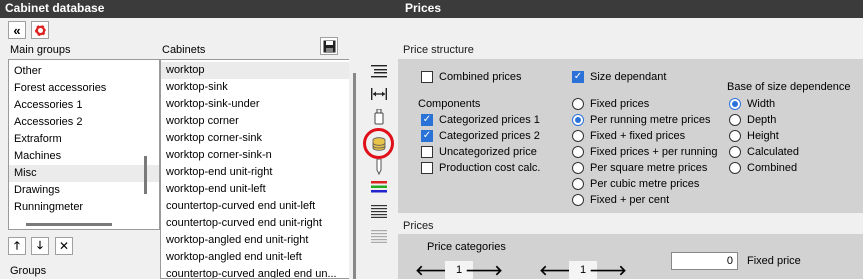  Describe the element at coordinates (578, 77) in the screenshot. I see `size-dependant-box: ✓` at that location.